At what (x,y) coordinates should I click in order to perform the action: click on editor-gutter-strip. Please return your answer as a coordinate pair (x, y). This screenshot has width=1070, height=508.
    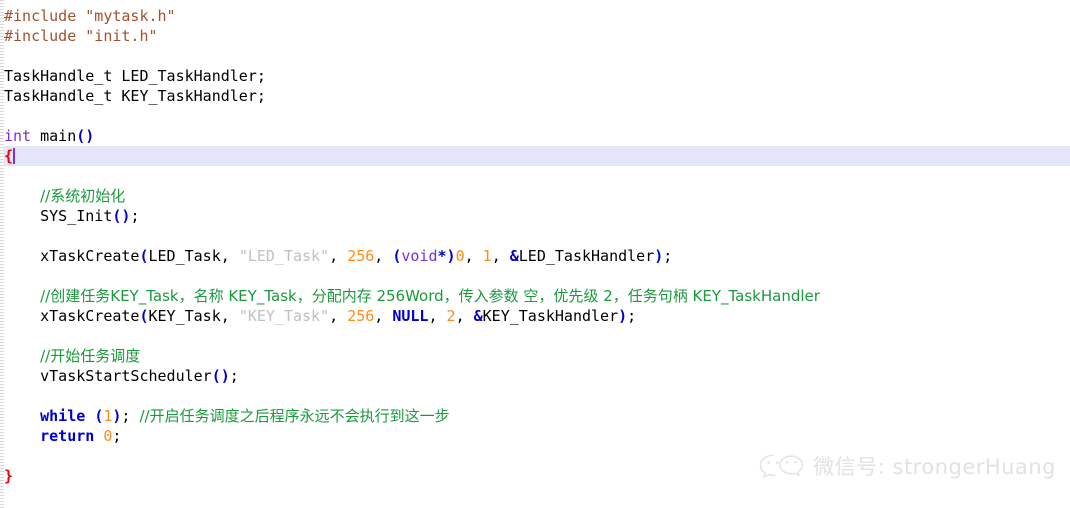
    Looking at the image, I should click on (2, 254).